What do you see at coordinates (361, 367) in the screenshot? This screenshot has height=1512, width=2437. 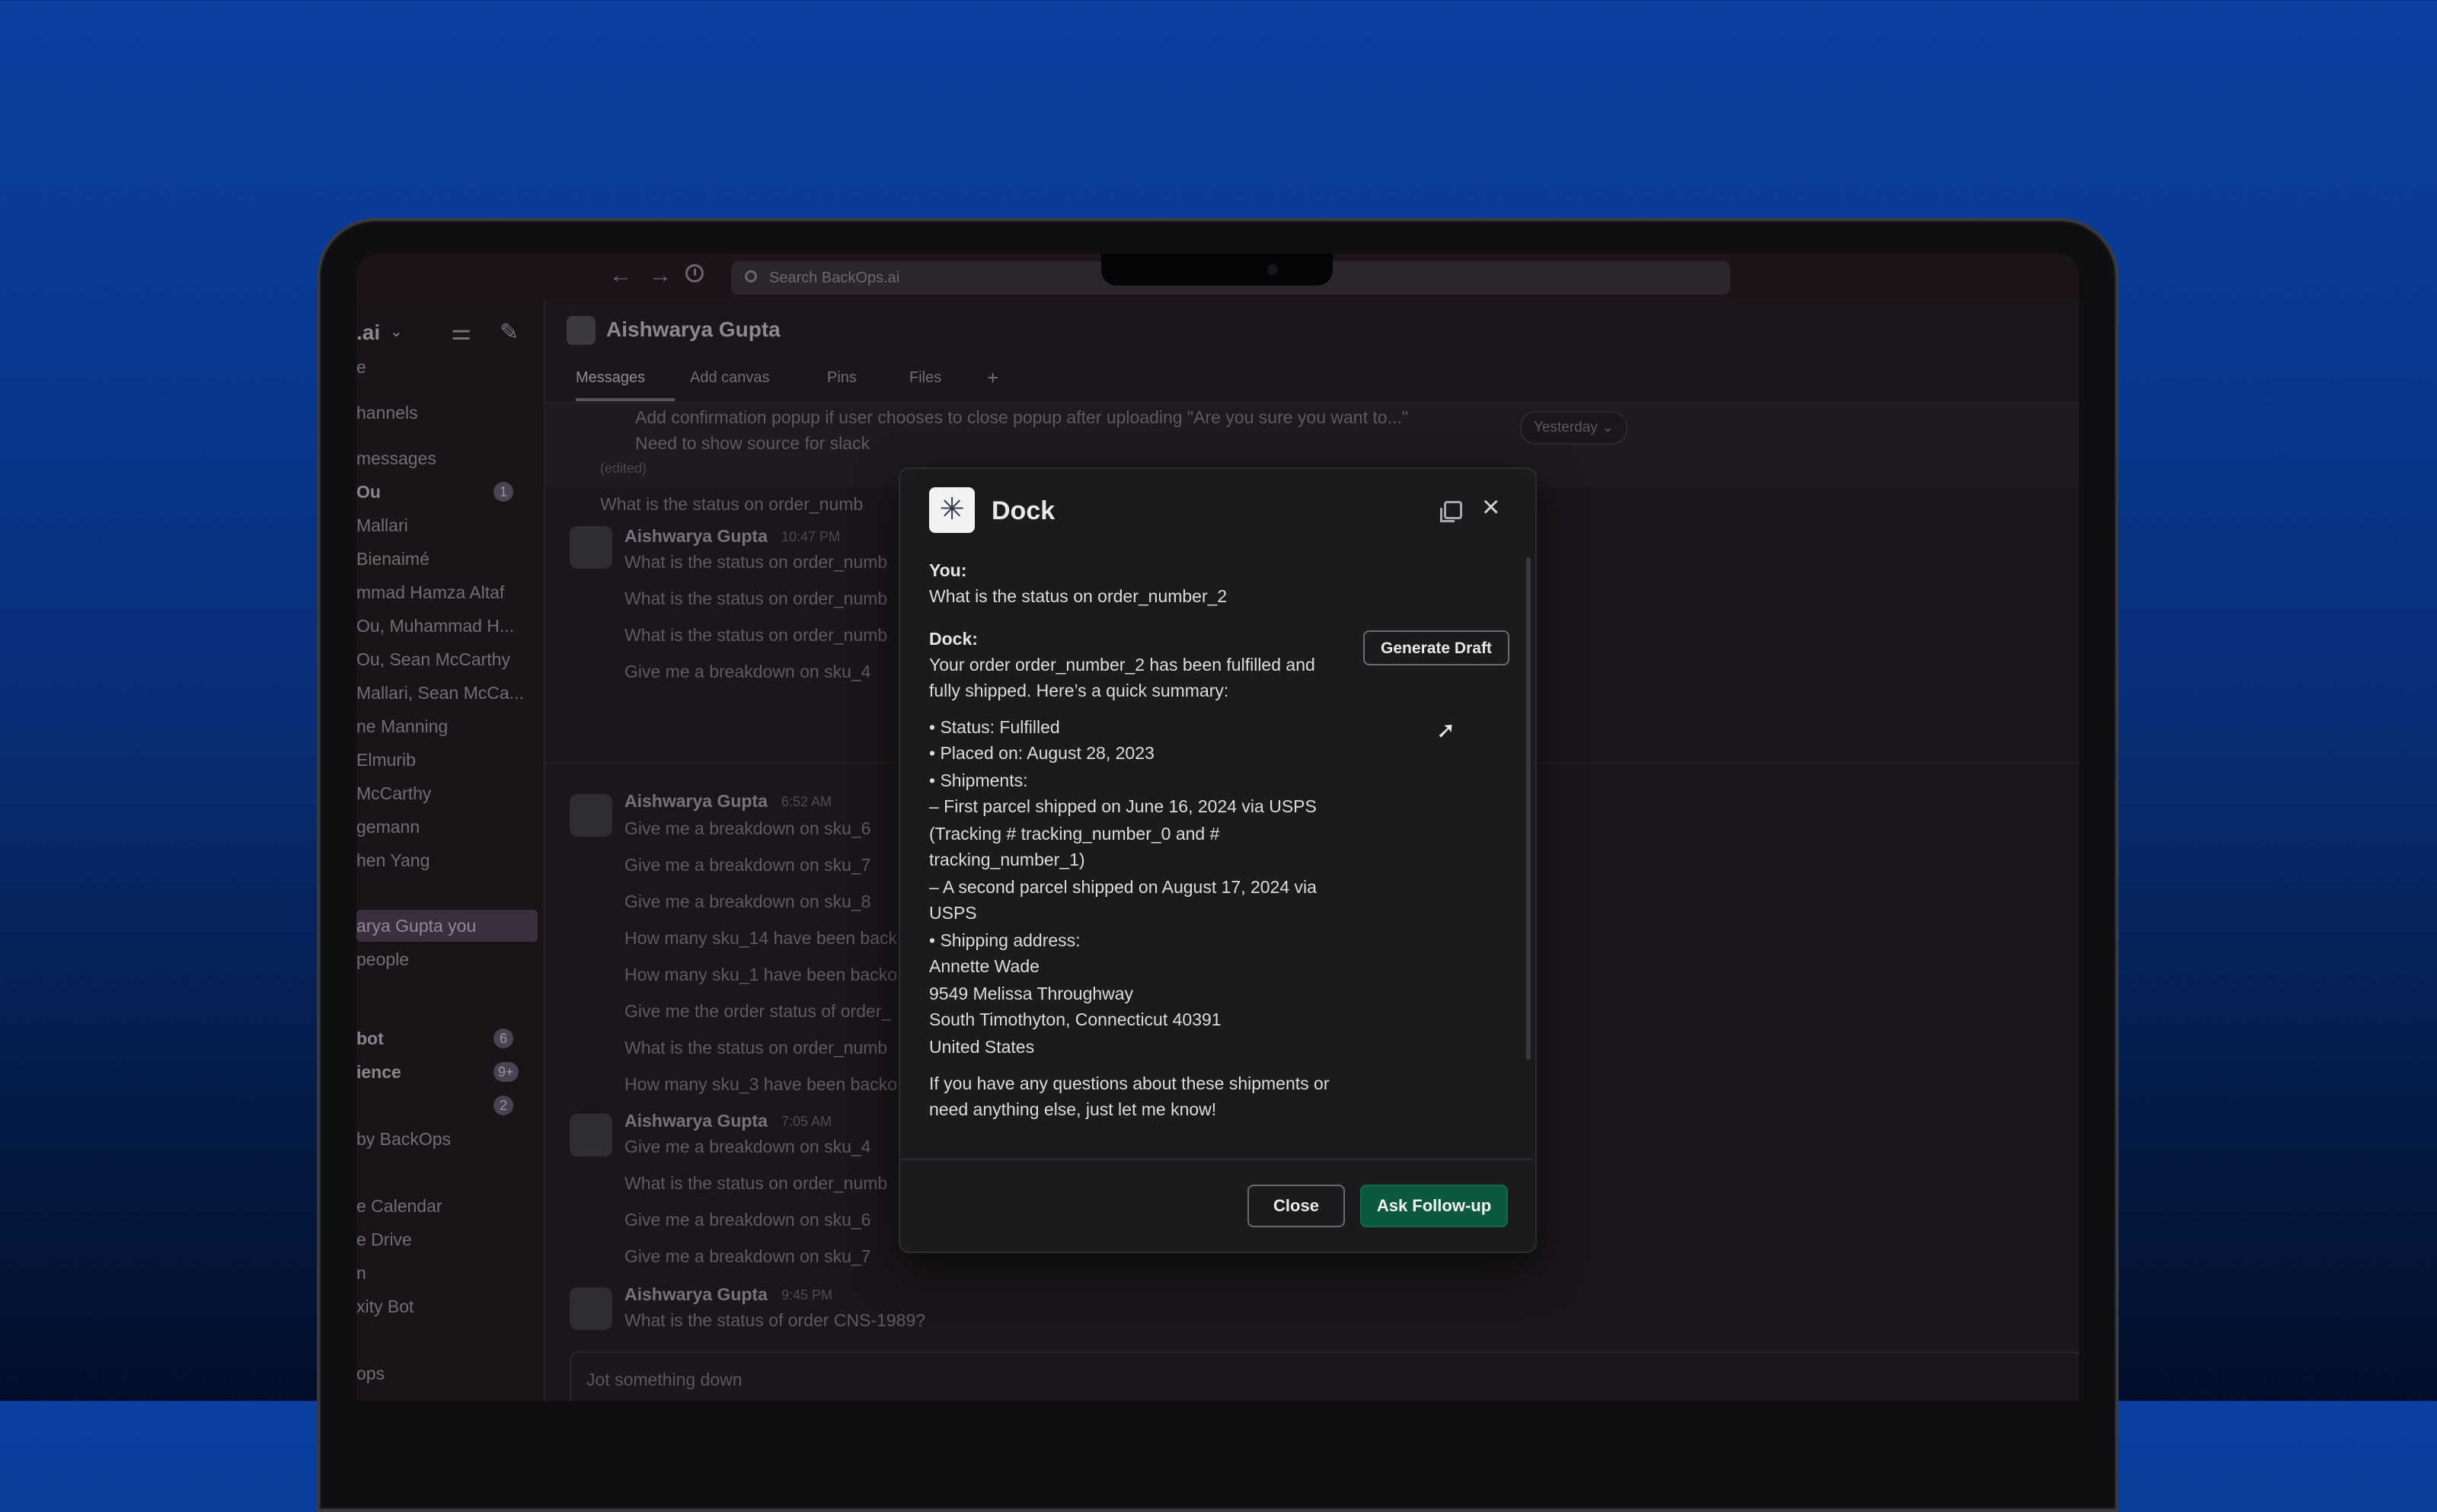 I see `sidebar-item: e` at bounding box center [361, 367].